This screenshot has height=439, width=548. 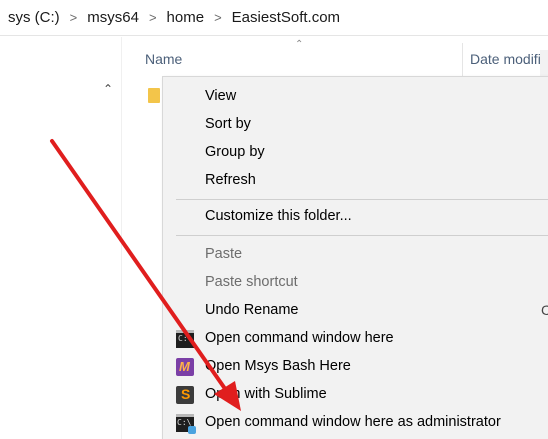 I want to click on cmd-icon: C:\, so click(x=185, y=339).